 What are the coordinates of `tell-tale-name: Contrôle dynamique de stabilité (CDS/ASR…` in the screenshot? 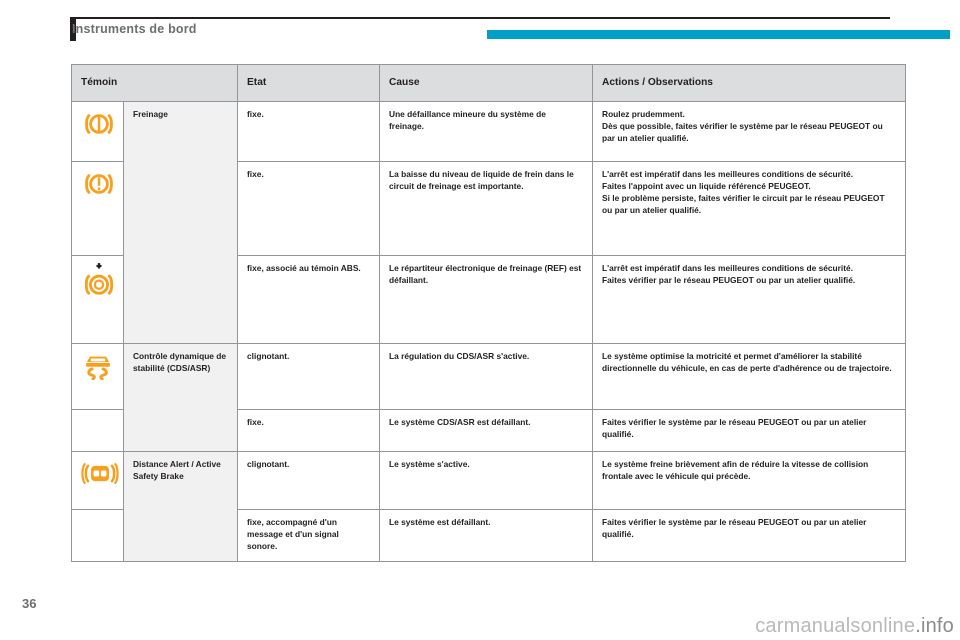 It's located at (180, 398).